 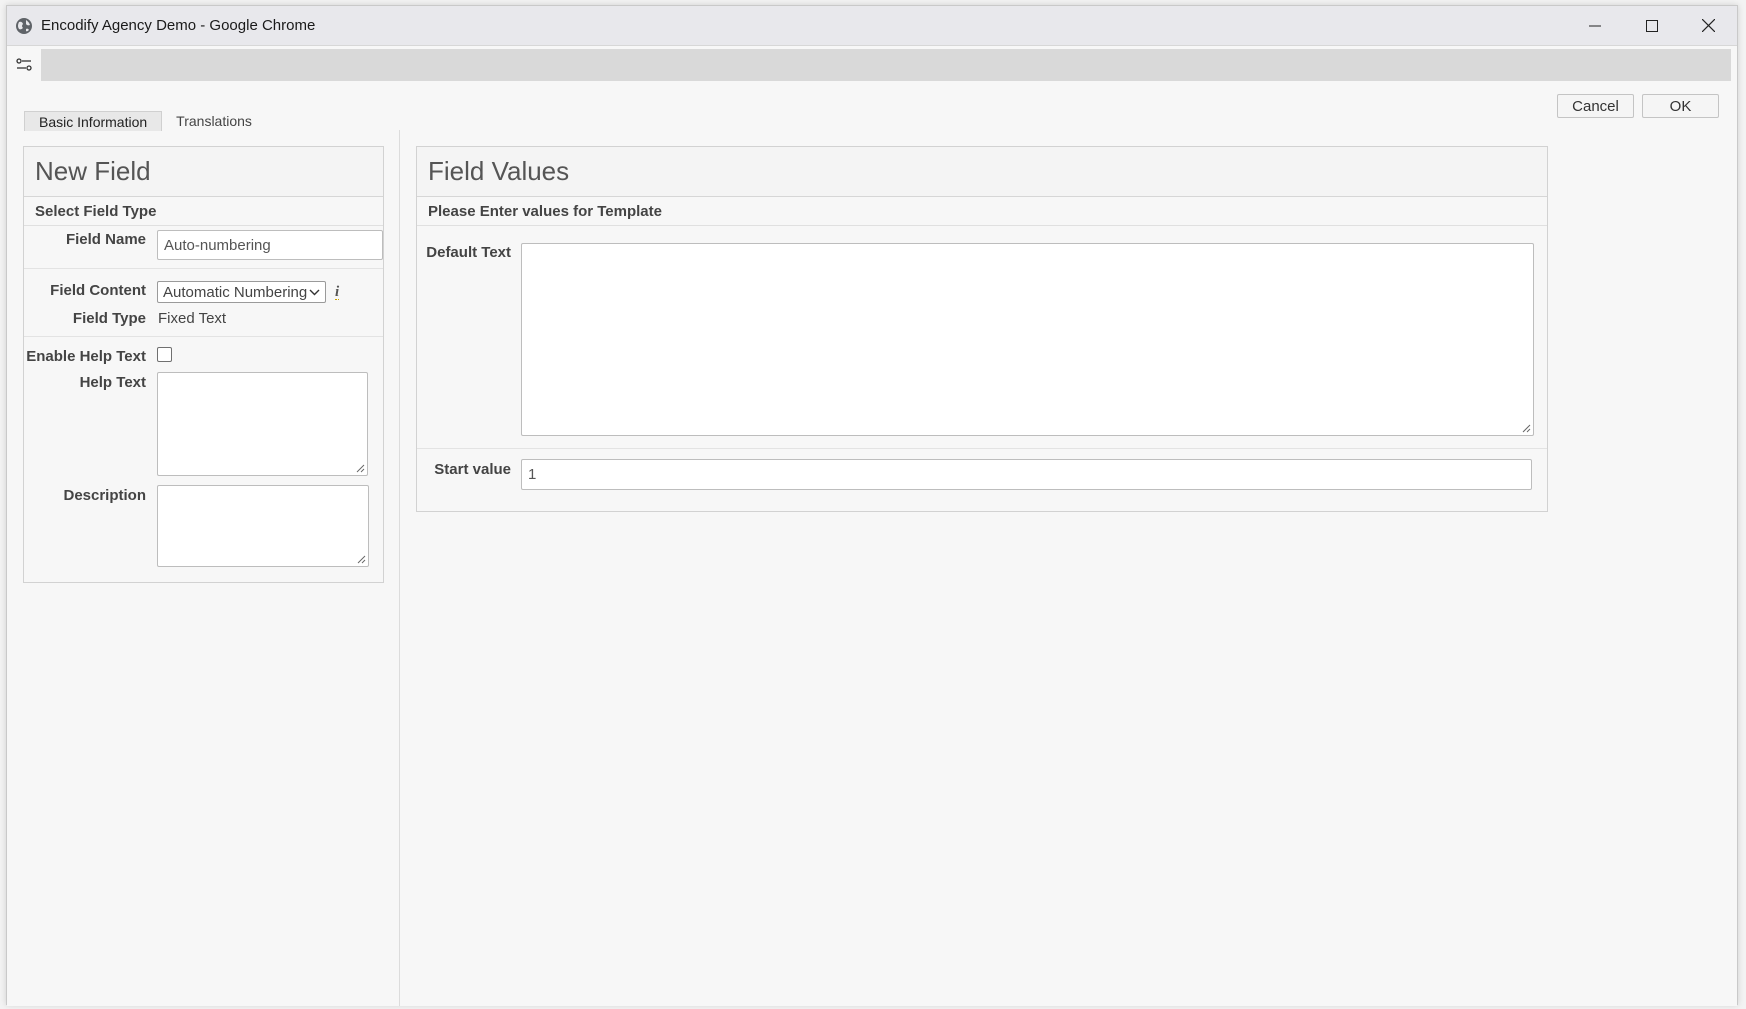 I want to click on minimize-button, so click(x=1594, y=25).